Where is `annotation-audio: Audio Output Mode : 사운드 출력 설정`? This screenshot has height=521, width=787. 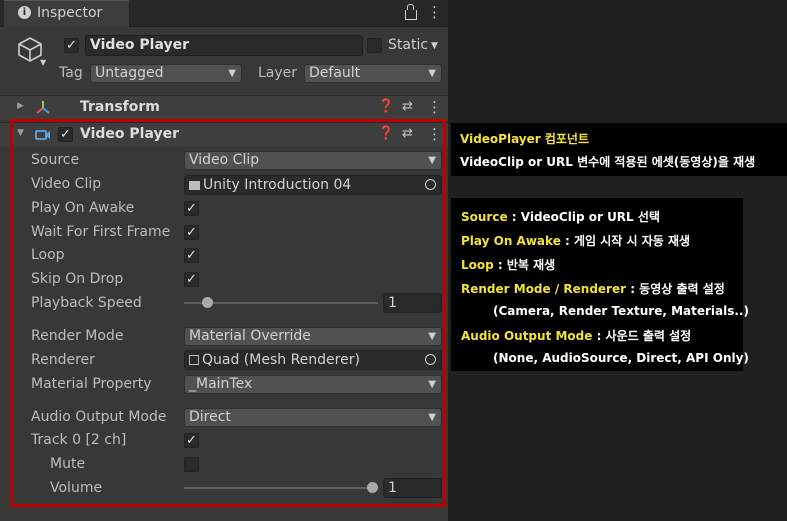
annotation-audio: Audio Output Mode : 사운드 출력 설정 is located at coordinates (576, 335).